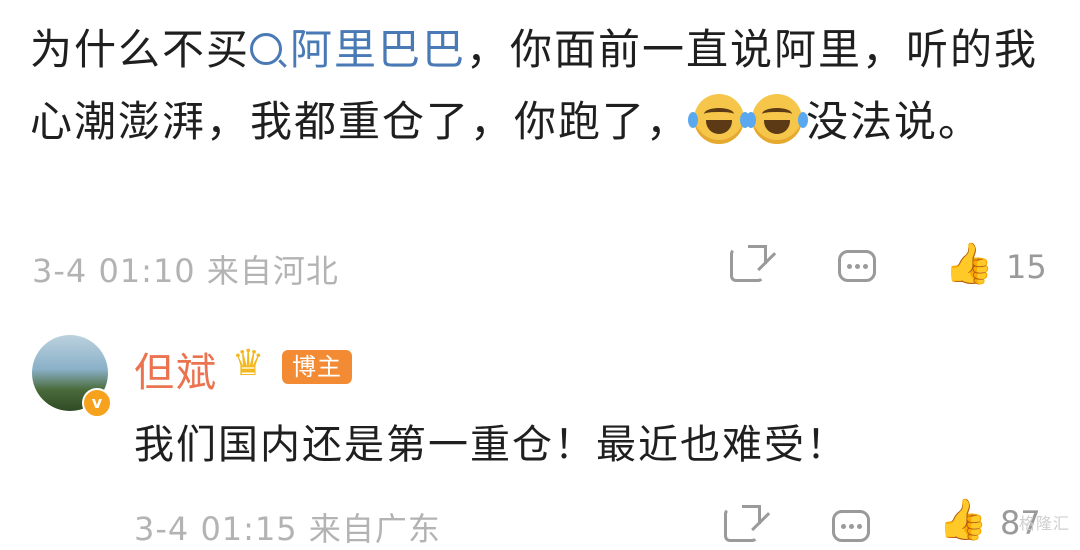  What do you see at coordinates (185, 271) in the screenshot?
I see `comment-timestamp: 3-4 01:10 来自河北` at bounding box center [185, 271].